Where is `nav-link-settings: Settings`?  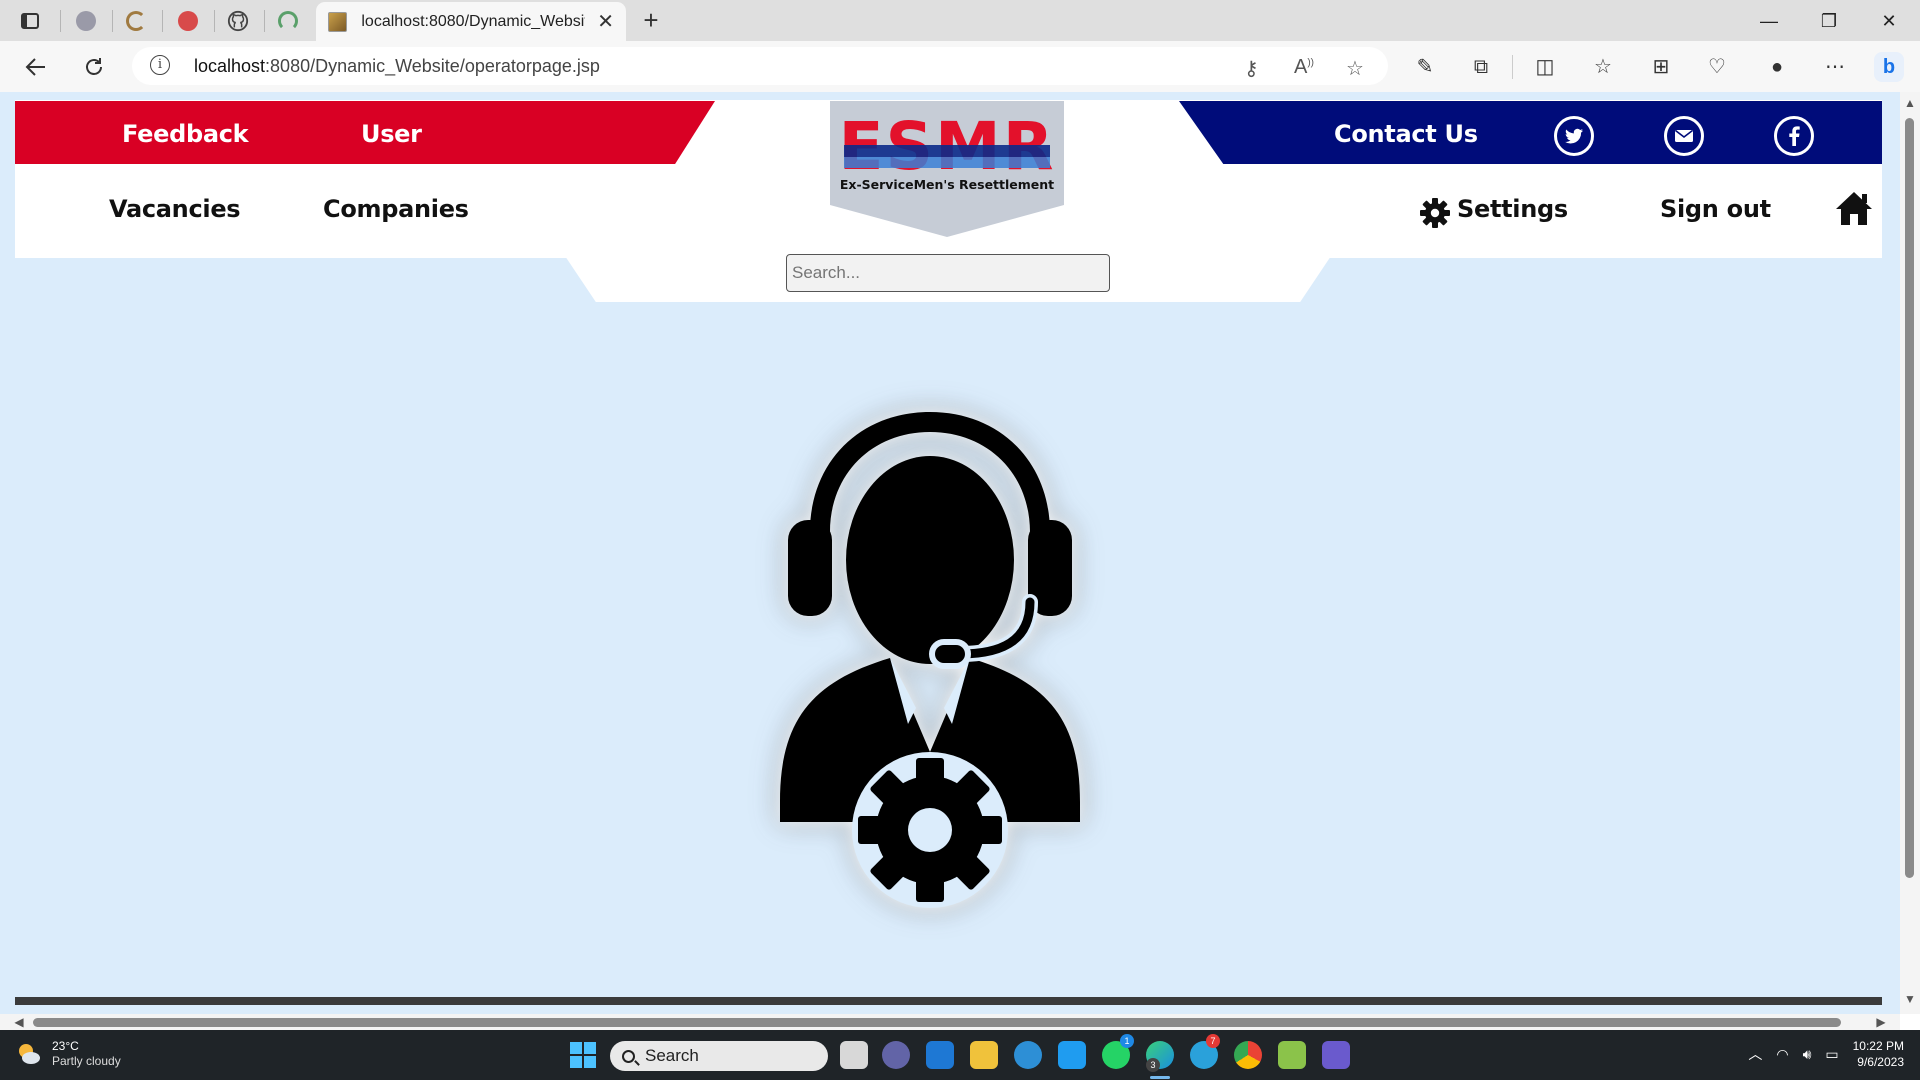 nav-link-settings: Settings is located at coordinates (1512, 209).